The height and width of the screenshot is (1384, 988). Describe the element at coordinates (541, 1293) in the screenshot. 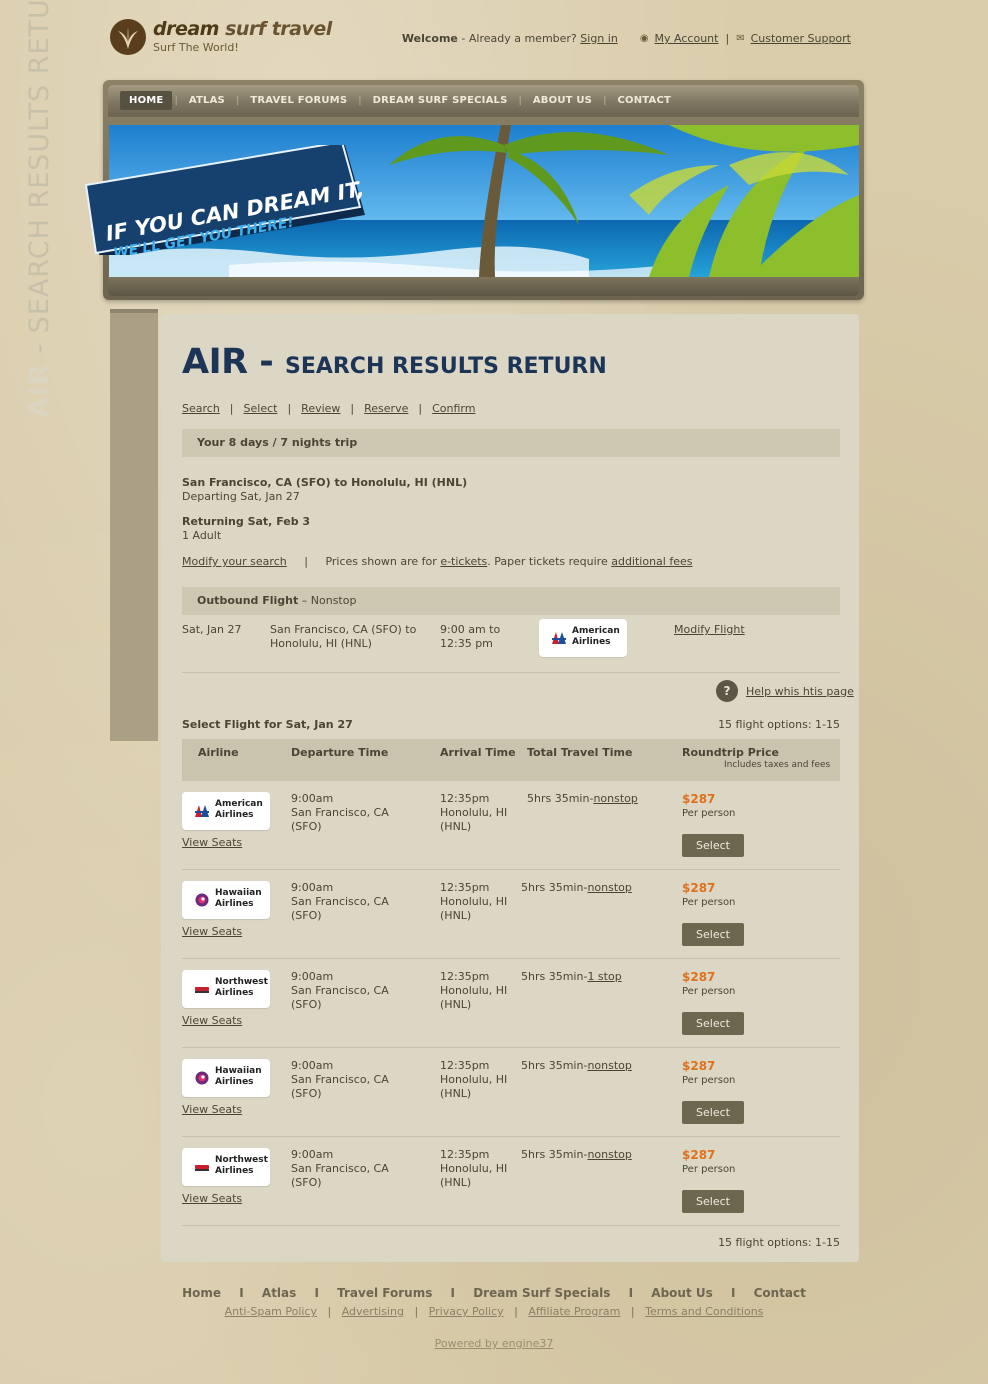

I see `footer-dream-surf-specials: Dream Surf Specials` at that location.